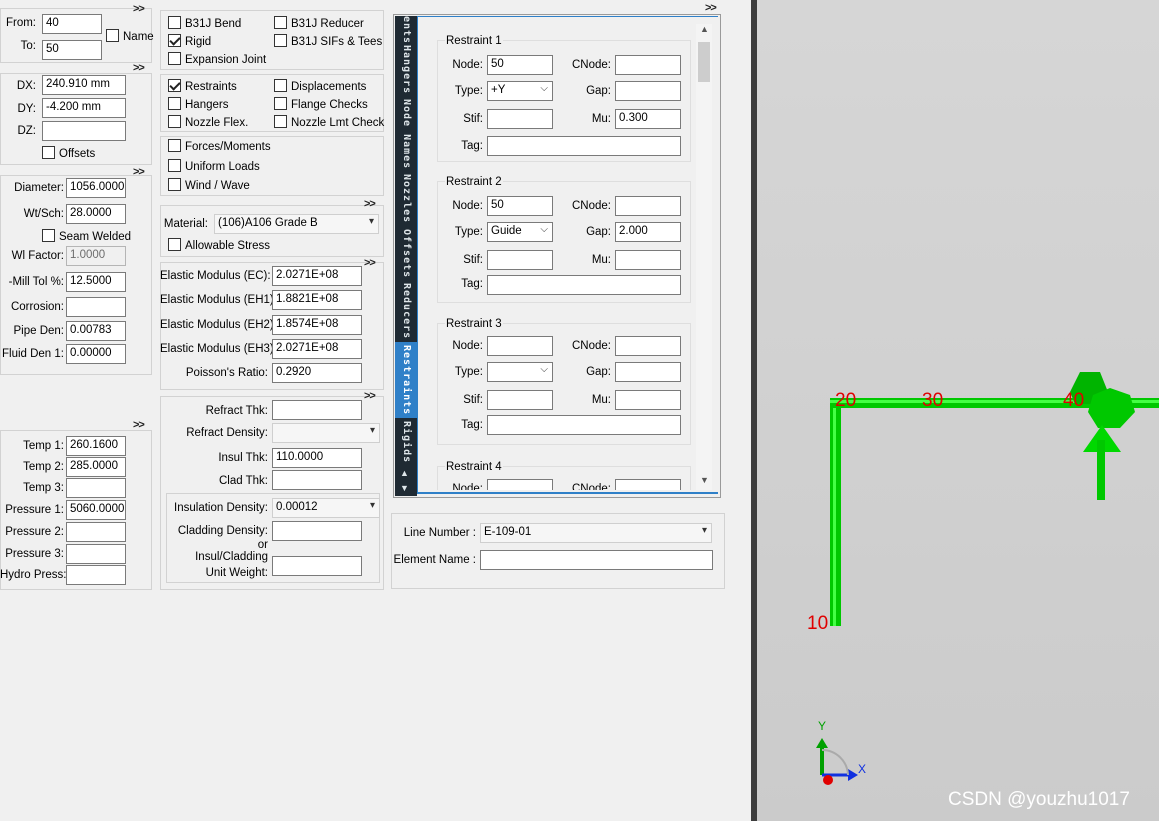 The image size is (1159, 821). Describe the element at coordinates (520, 119) in the screenshot. I see `restraint-1-stif-input` at that location.